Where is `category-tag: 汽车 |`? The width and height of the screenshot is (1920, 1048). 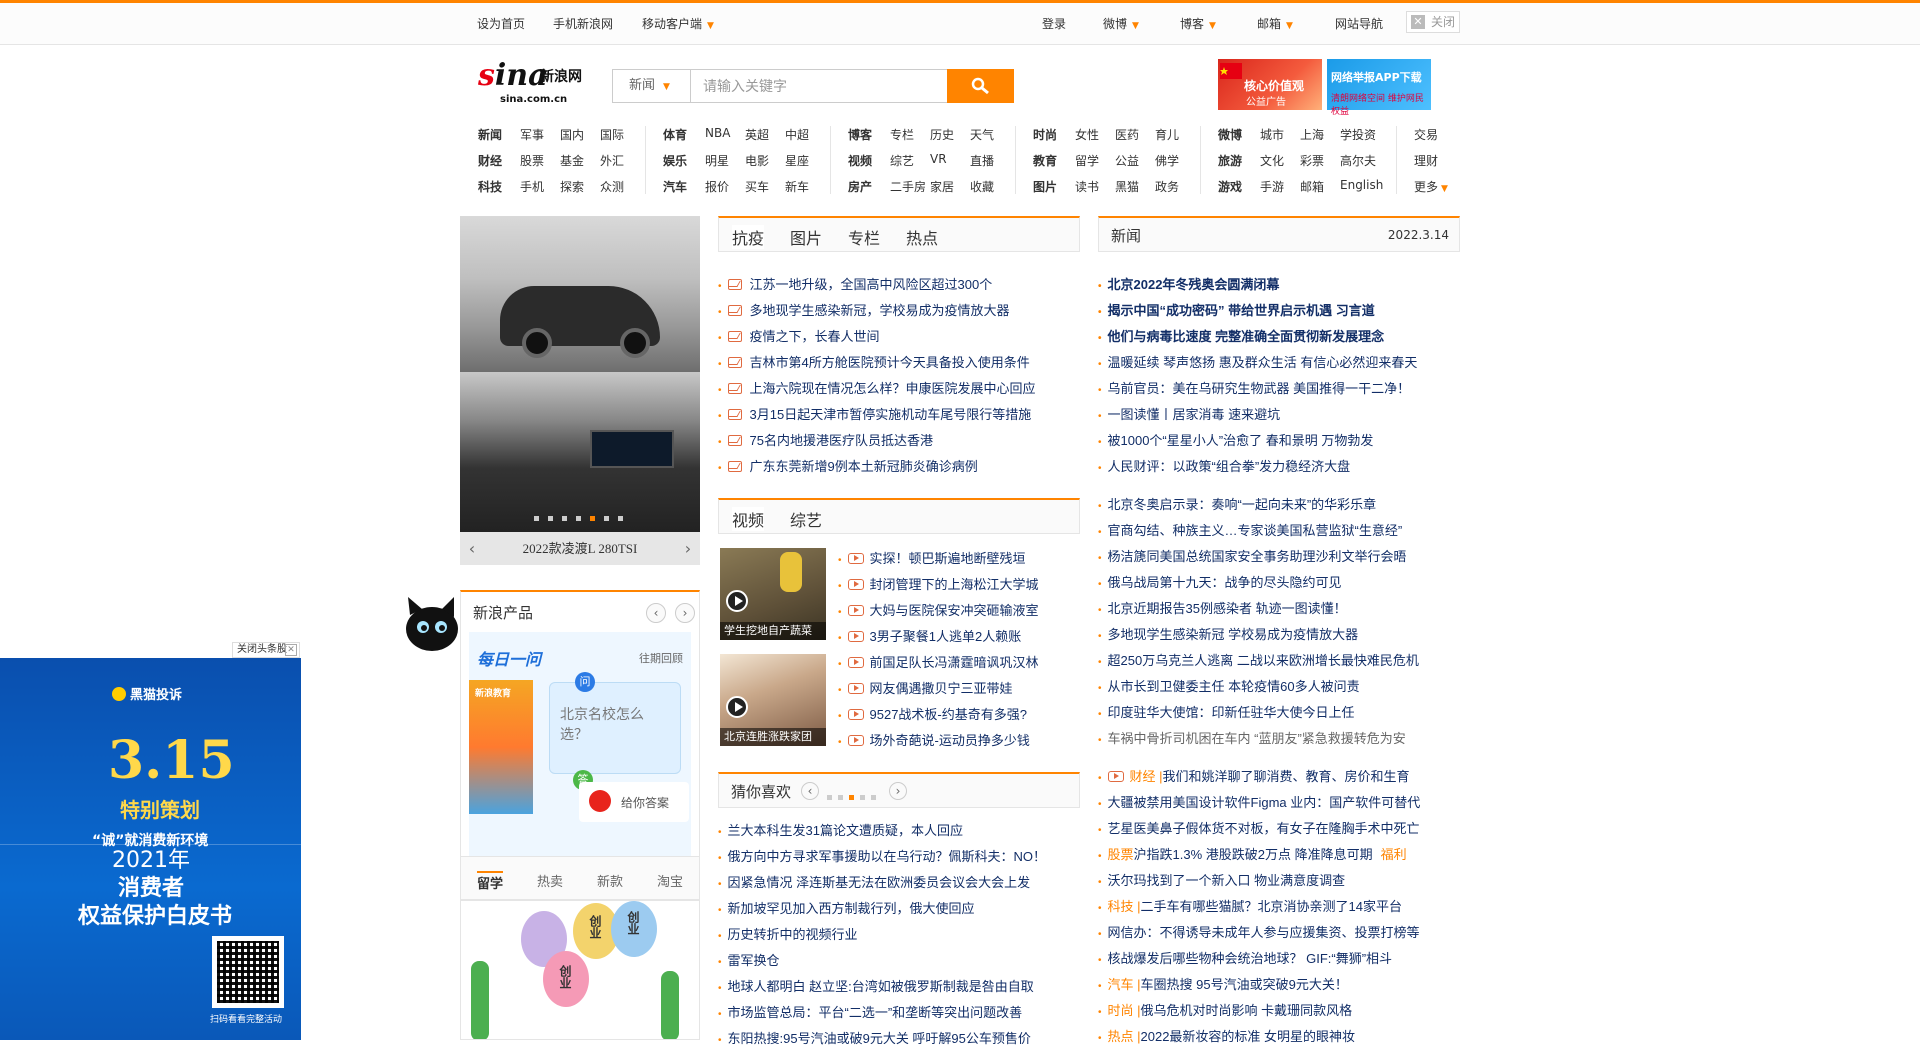 category-tag: 汽车 | is located at coordinates (1124, 984).